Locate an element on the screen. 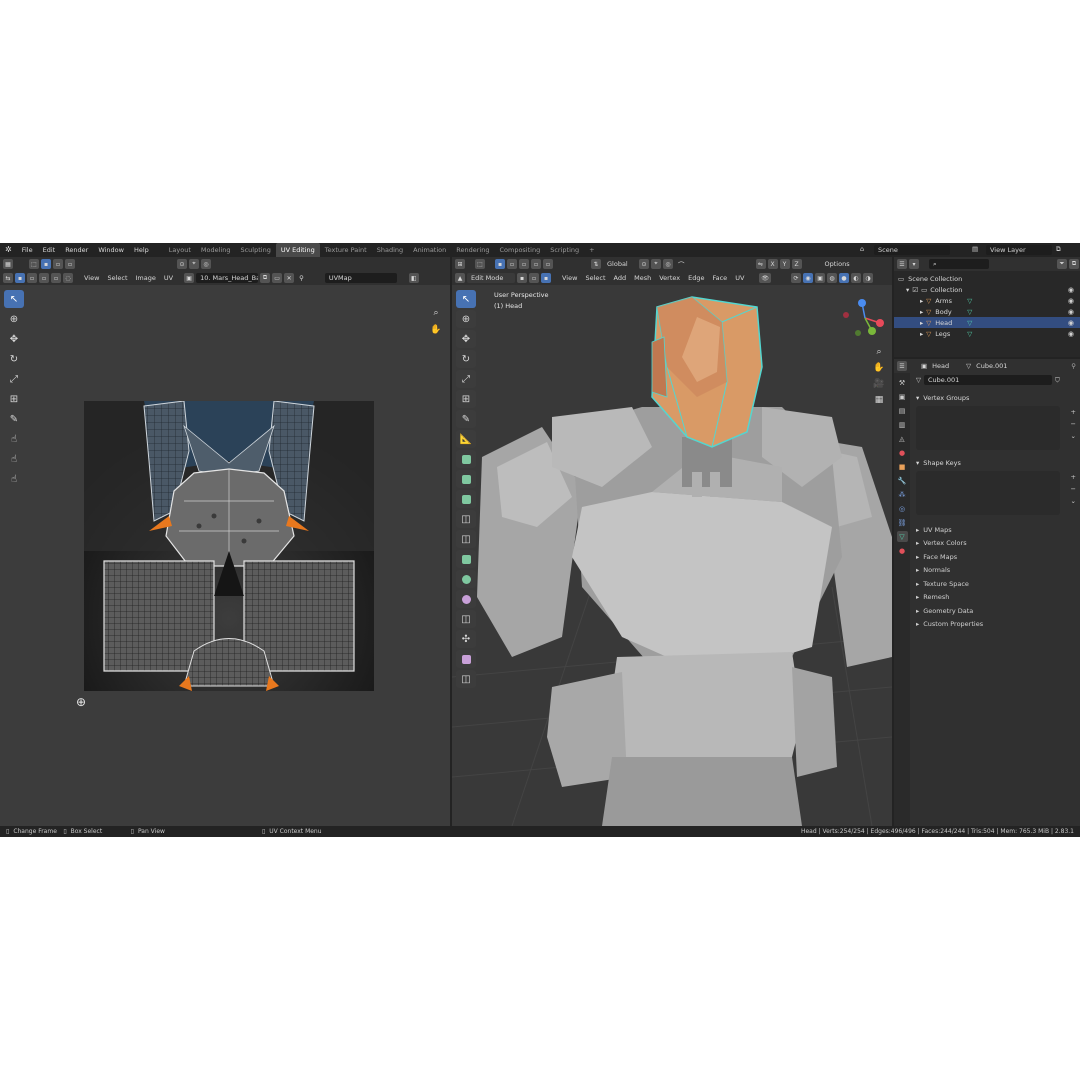  add-group-button: + is located at coordinates (1073, 412).